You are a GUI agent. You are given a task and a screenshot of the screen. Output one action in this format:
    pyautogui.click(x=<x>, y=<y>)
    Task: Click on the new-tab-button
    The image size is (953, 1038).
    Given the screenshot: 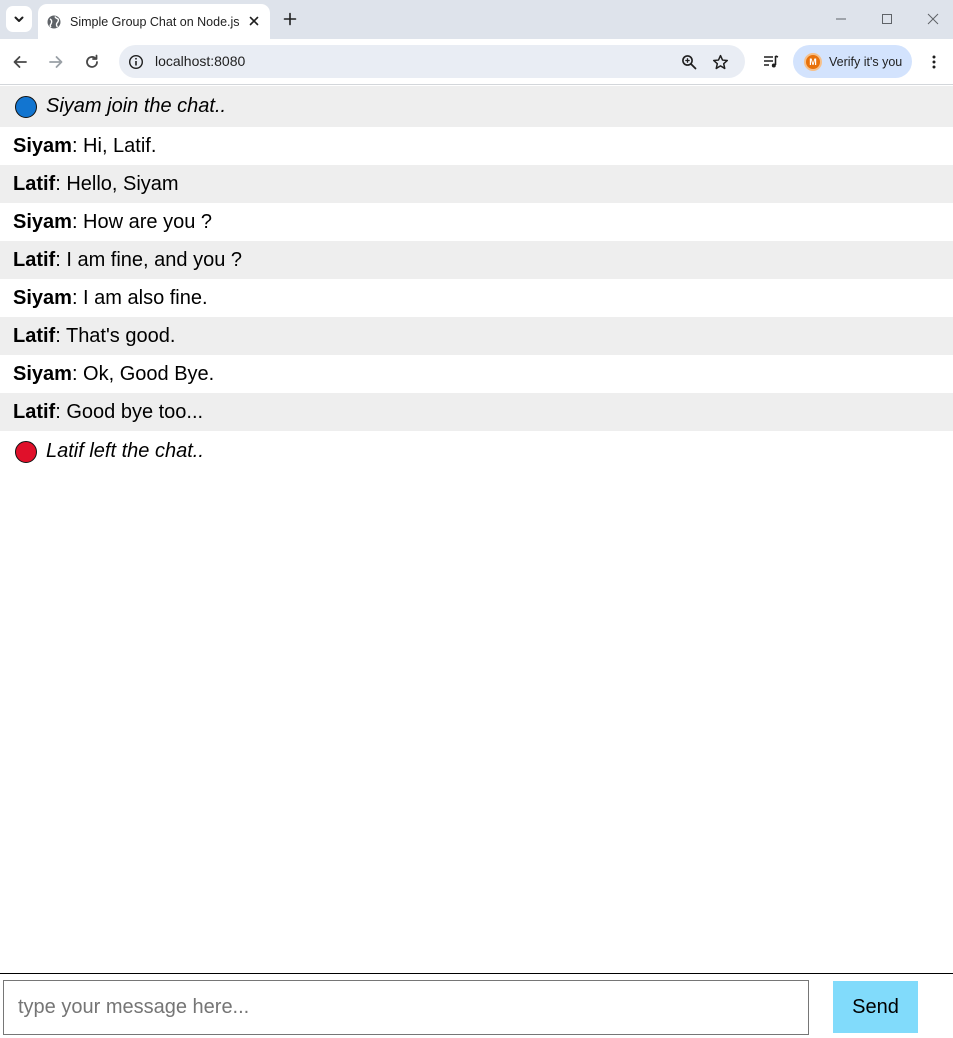 What is the action you would take?
    pyautogui.click(x=290, y=19)
    